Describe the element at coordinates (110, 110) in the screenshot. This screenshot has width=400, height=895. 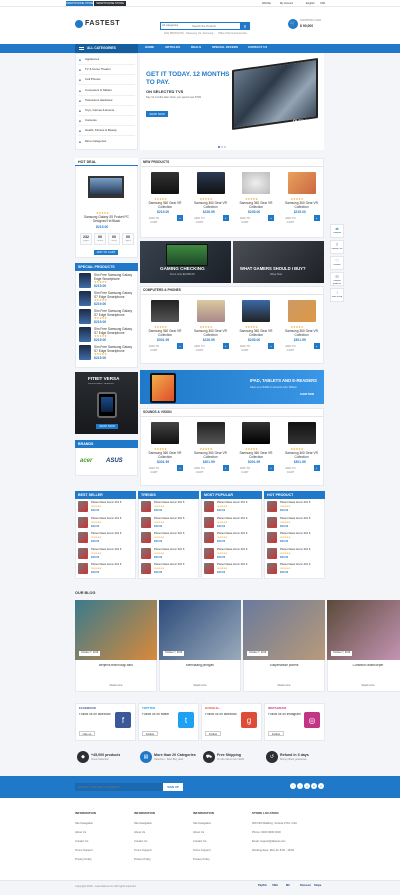
I see `category-item: Toys, Games & Events` at that location.